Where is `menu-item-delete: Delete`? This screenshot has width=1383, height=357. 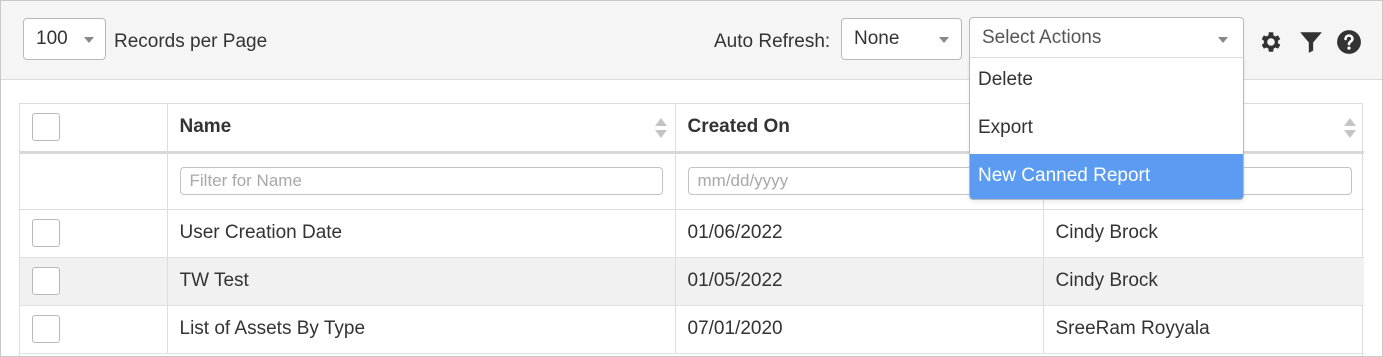
menu-item-delete: Delete is located at coordinates (1106, 82).